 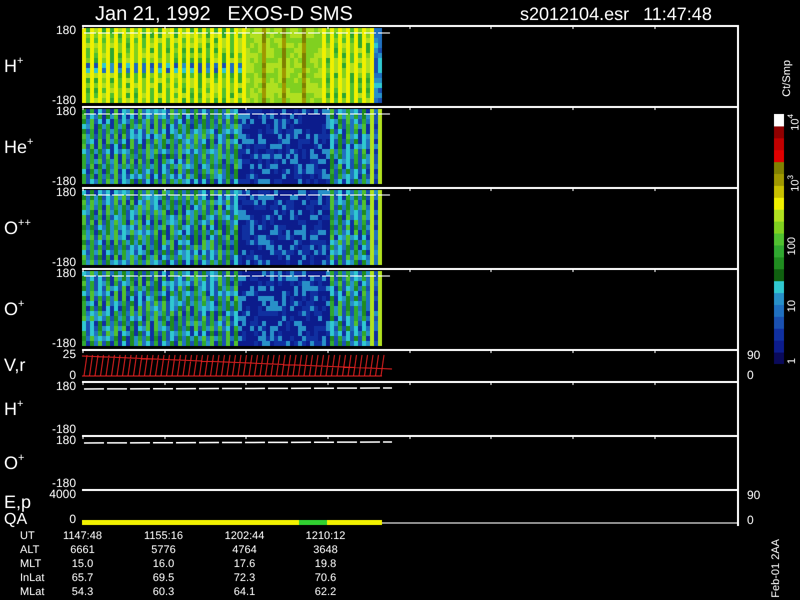 What do you see at coordinates (15, 365) in the screenshot?
I see `panel-label: V,r` at bounding box center [15, 365].